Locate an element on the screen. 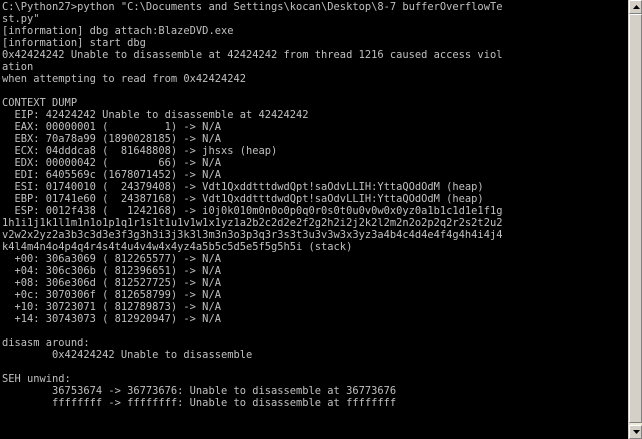 The height and width of the screenshot is (439, 642). console-line: 0x42424242 Unable to disassemble is located at coordinates (127, 355).